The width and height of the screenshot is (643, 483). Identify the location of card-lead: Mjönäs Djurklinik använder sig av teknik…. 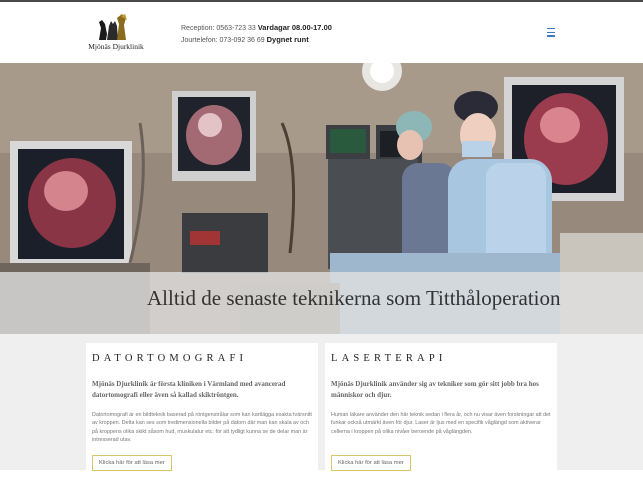
(435, 389).